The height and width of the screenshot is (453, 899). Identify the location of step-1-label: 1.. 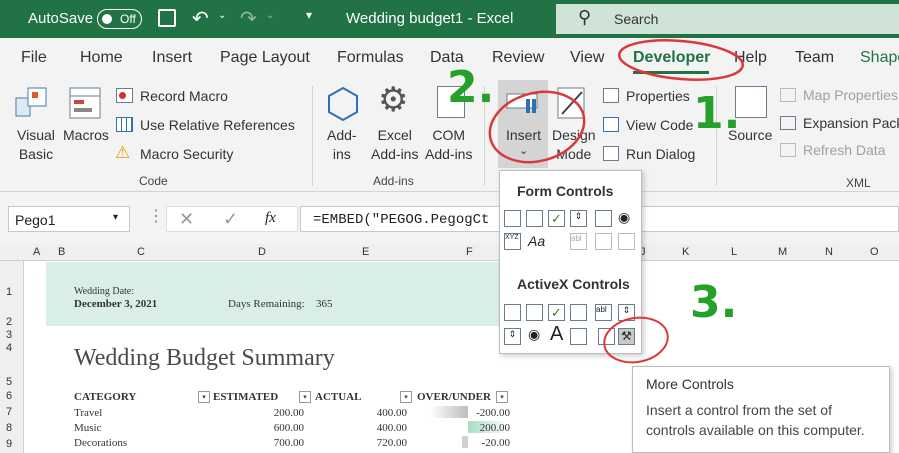
(717, 113).